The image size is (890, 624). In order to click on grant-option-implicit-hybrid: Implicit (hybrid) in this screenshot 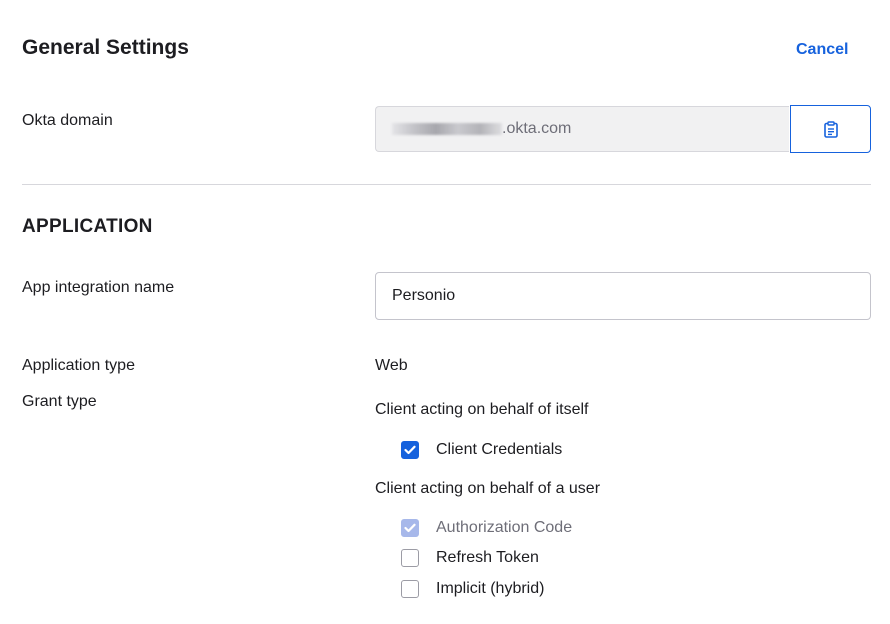, I will do `click(472, 589)`.